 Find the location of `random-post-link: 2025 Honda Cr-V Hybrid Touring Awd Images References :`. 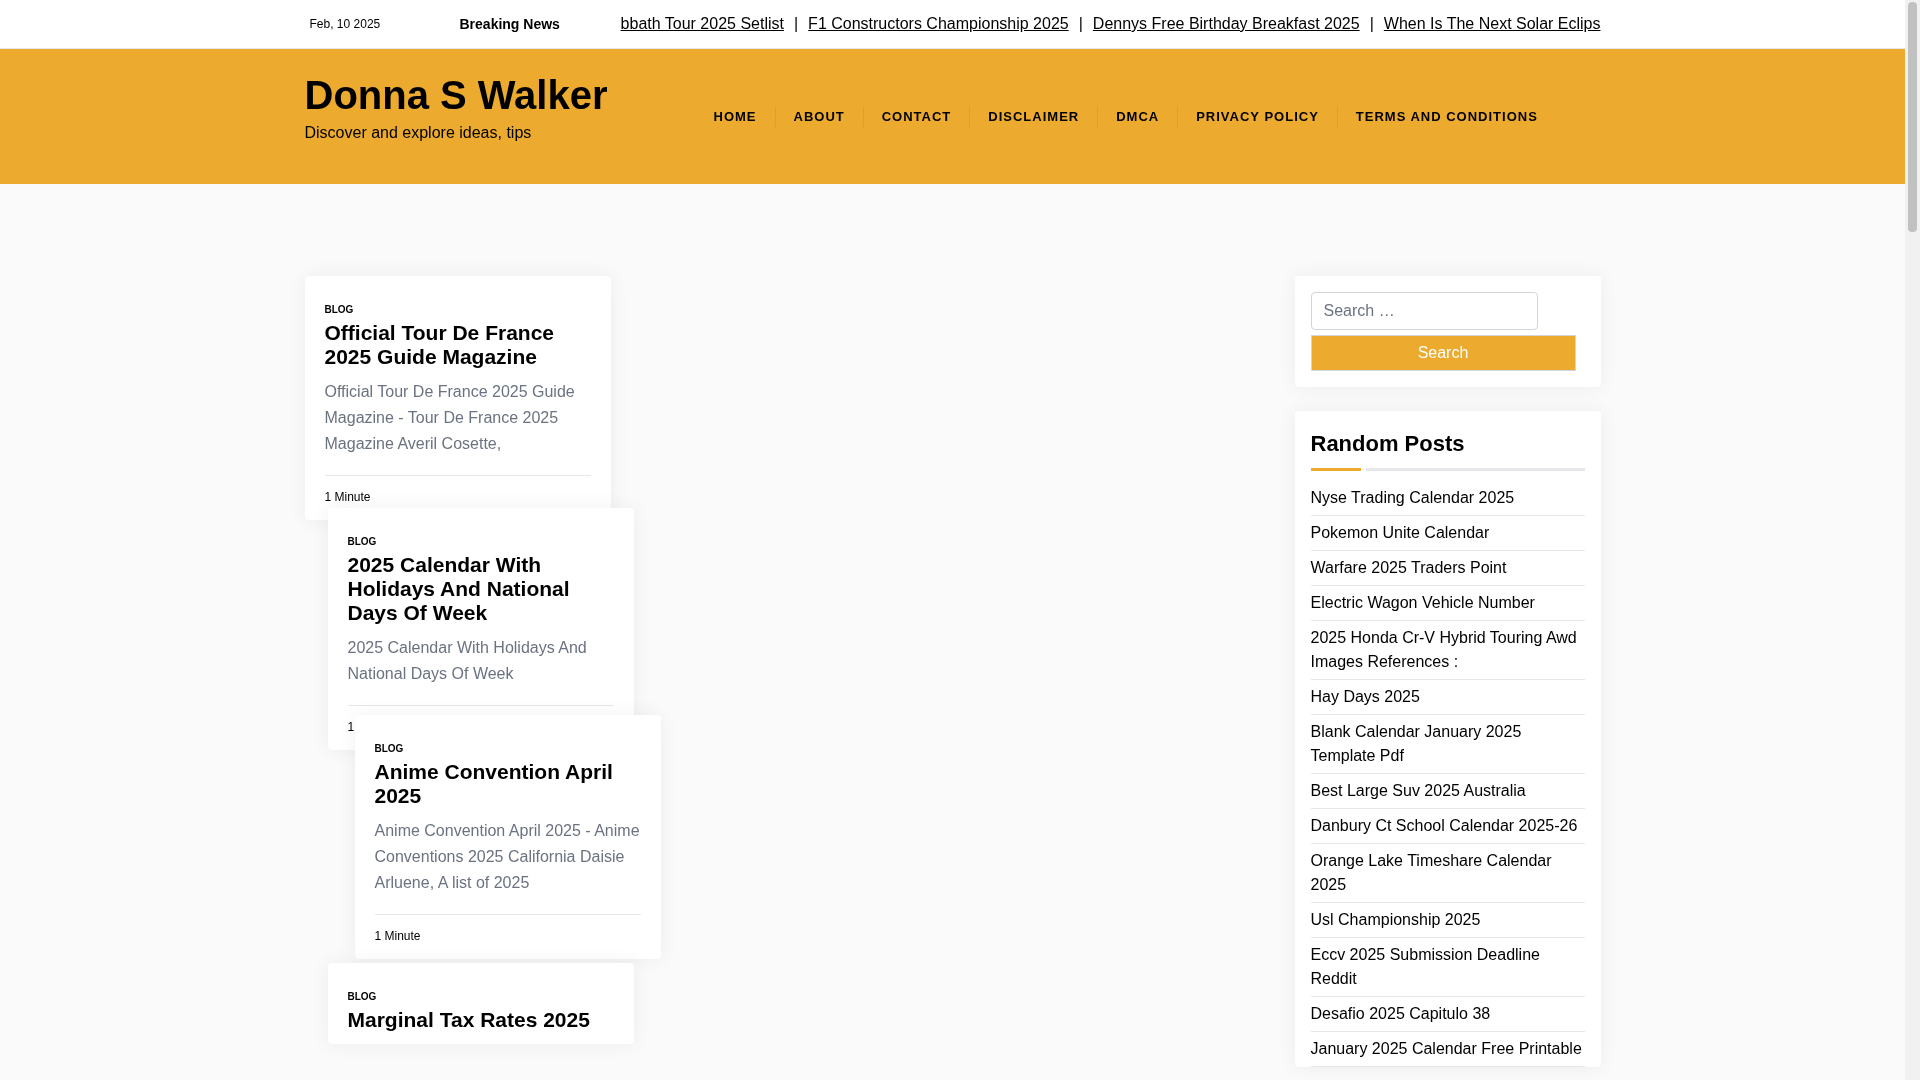

random-post-link: 2025 Honda Cr-V Hybrid Touring Awd Images References : is located at coordinates (1447, 650).